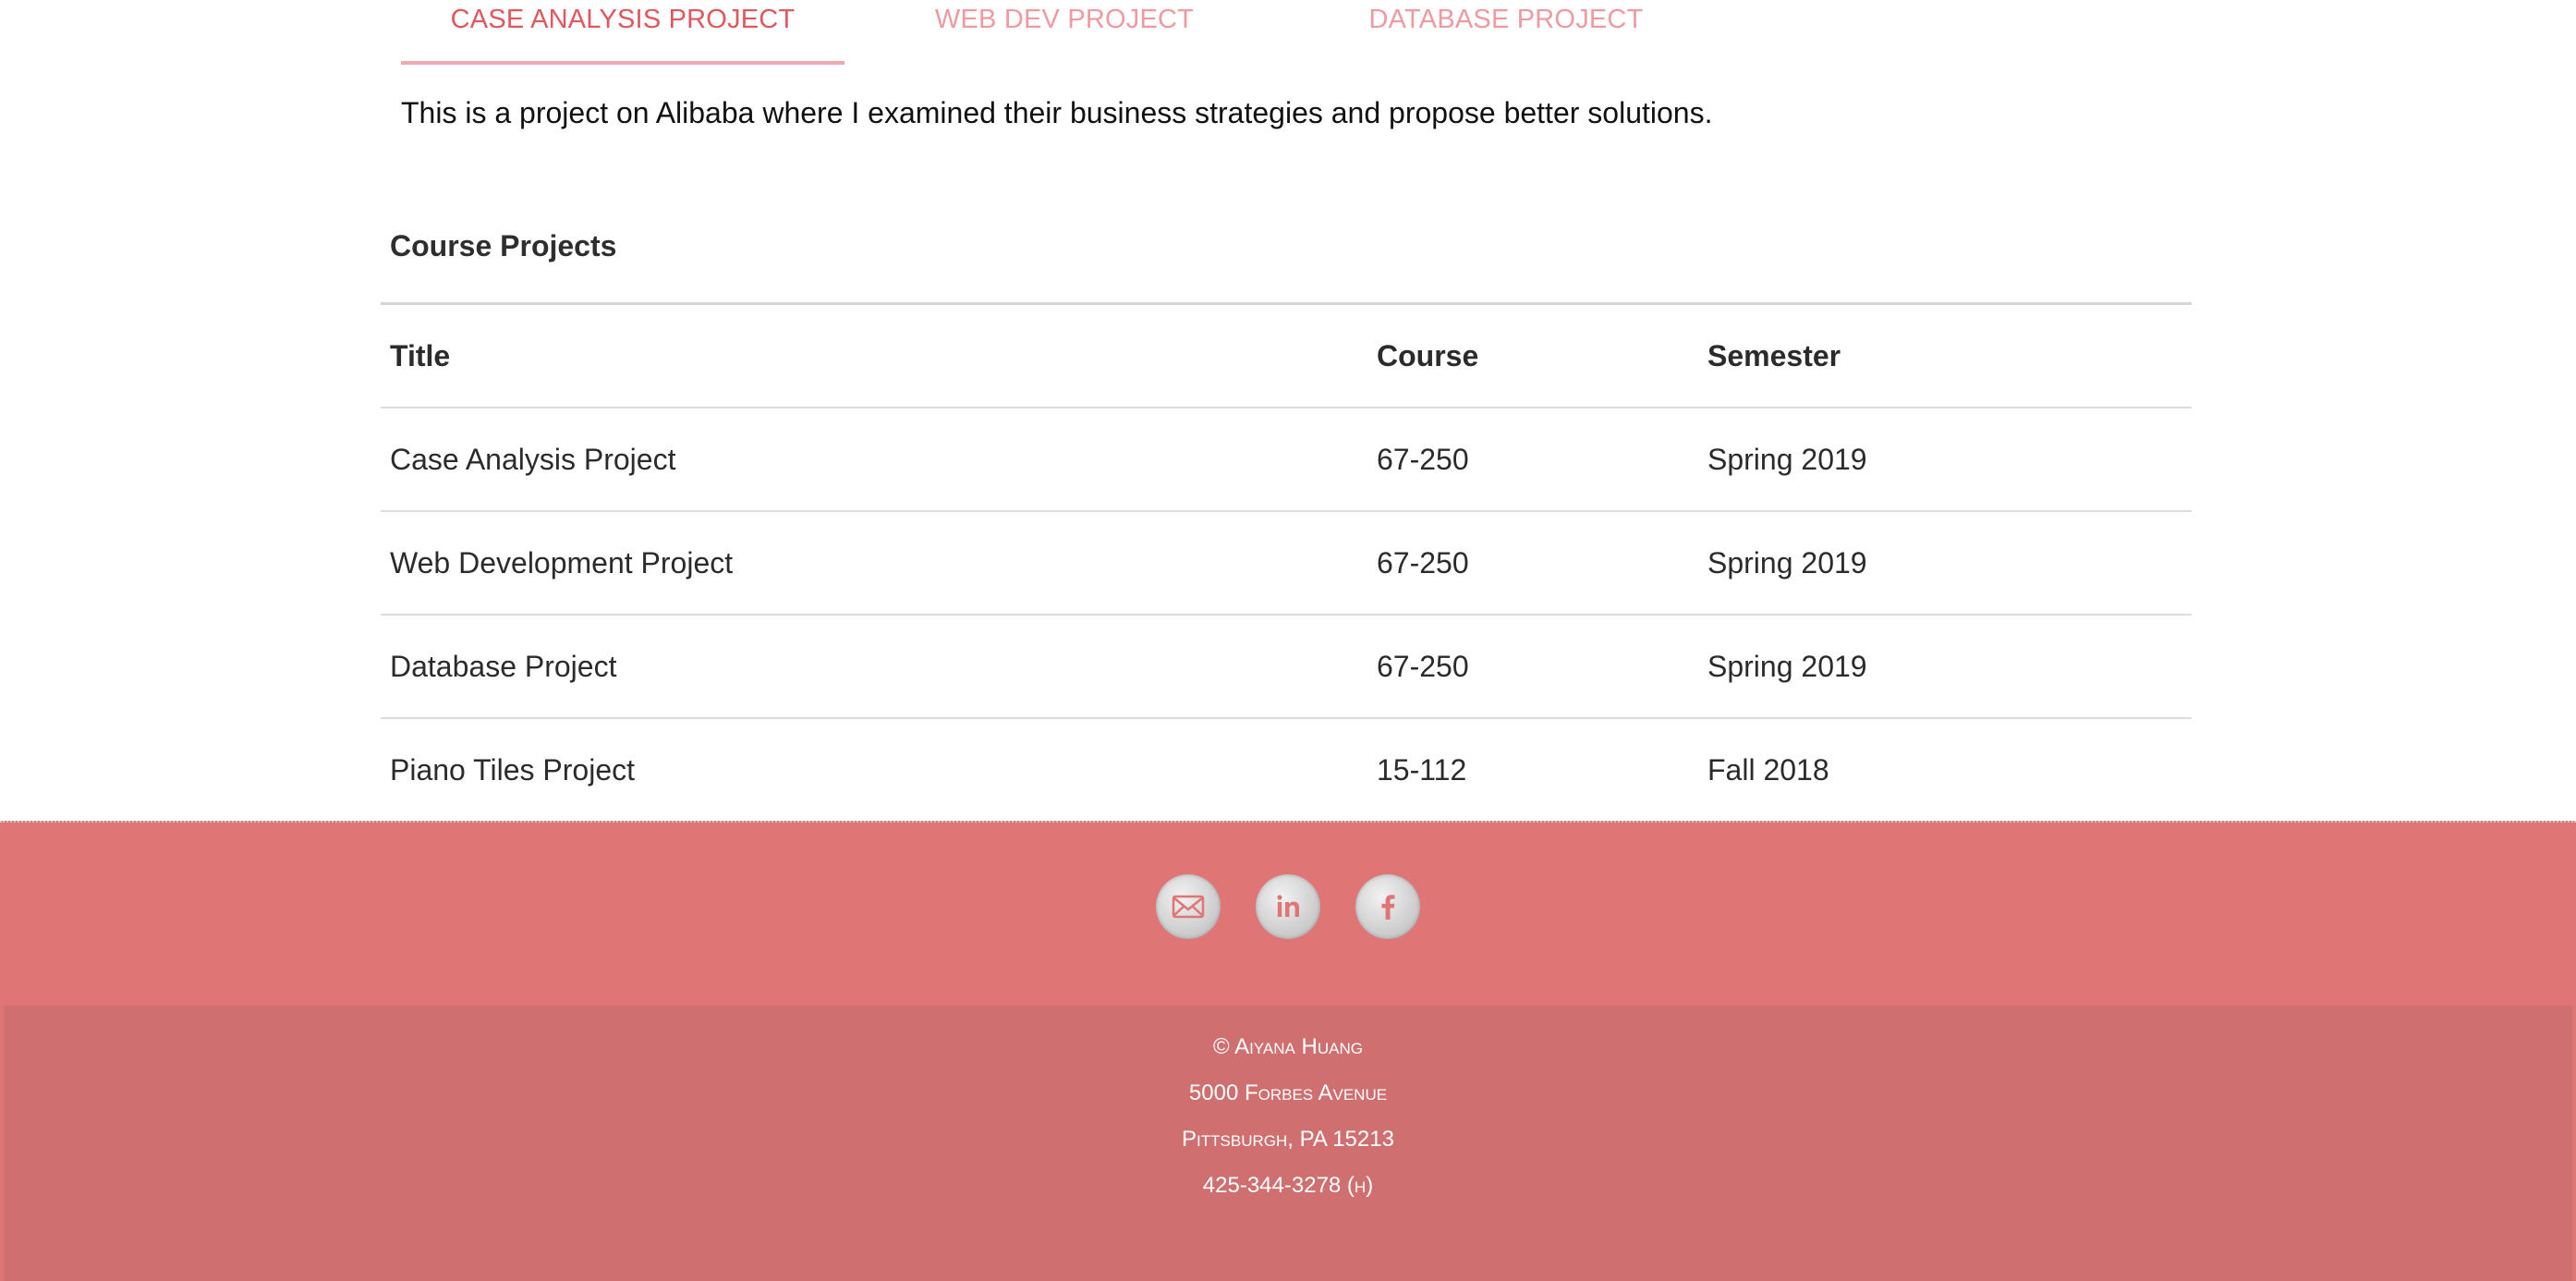 The image size is (2576, 1281). Describe the element at coordinates (622, 32) in the screenshot. I see `tab-case-analysis-project: Case Analysis Project` at that location.